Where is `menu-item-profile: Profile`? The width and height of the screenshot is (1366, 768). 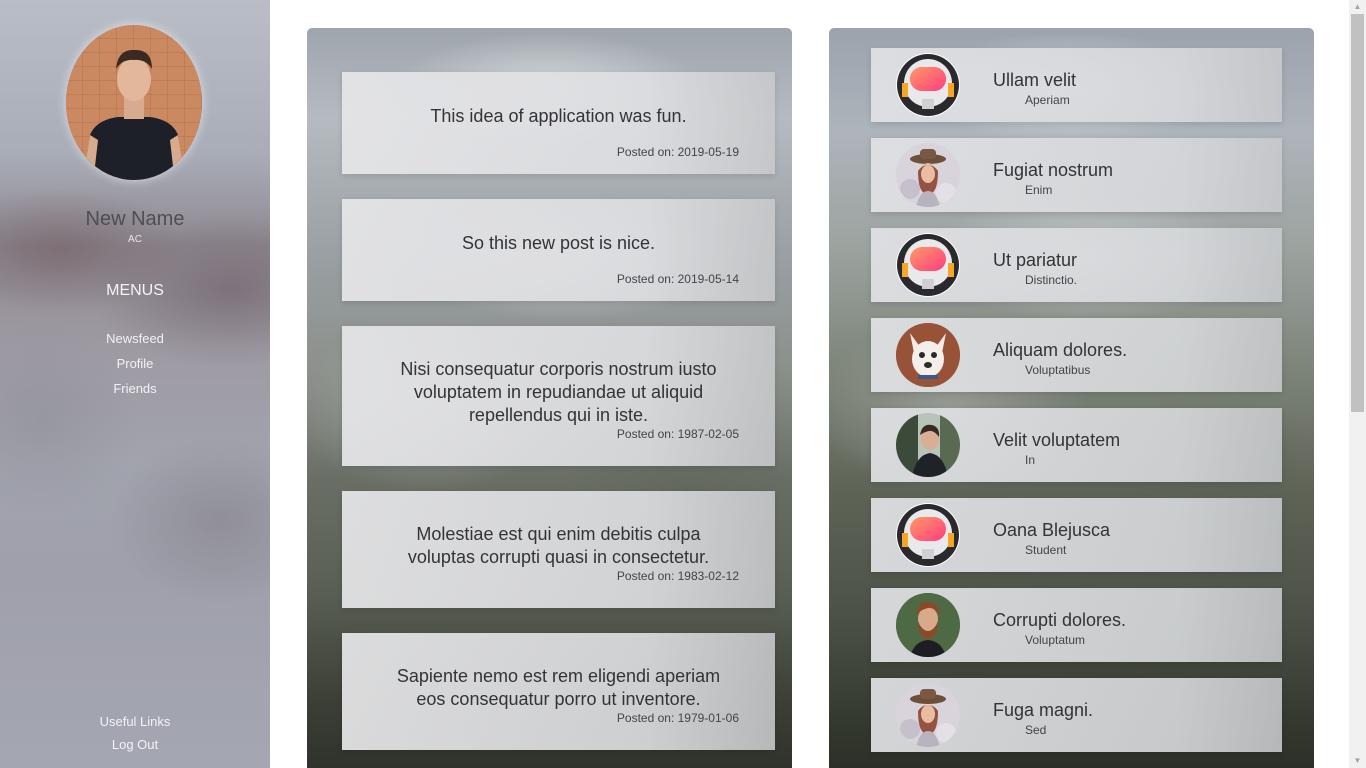
menu-item-profile: Profile is located at coordinates (135, 363).